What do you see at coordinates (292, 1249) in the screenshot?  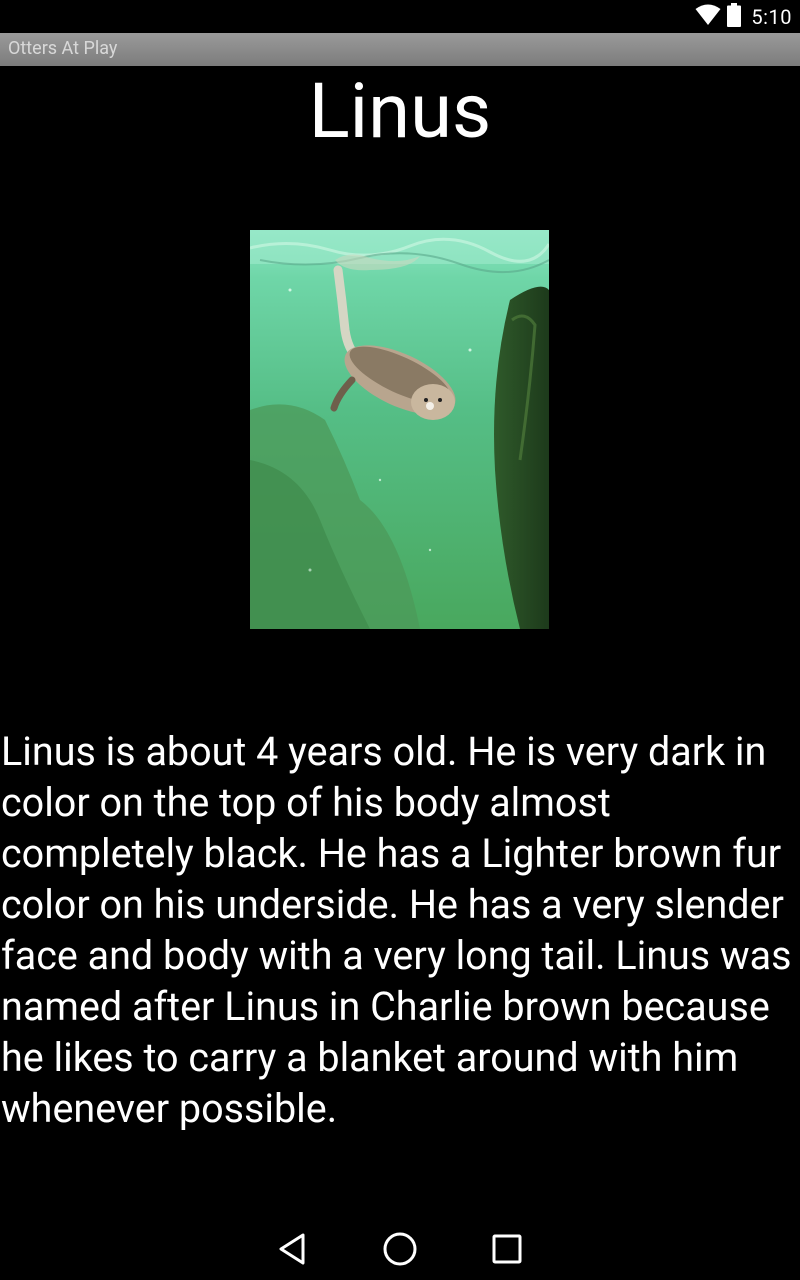 I see `back-icon` at bounding box center [292, 1249].